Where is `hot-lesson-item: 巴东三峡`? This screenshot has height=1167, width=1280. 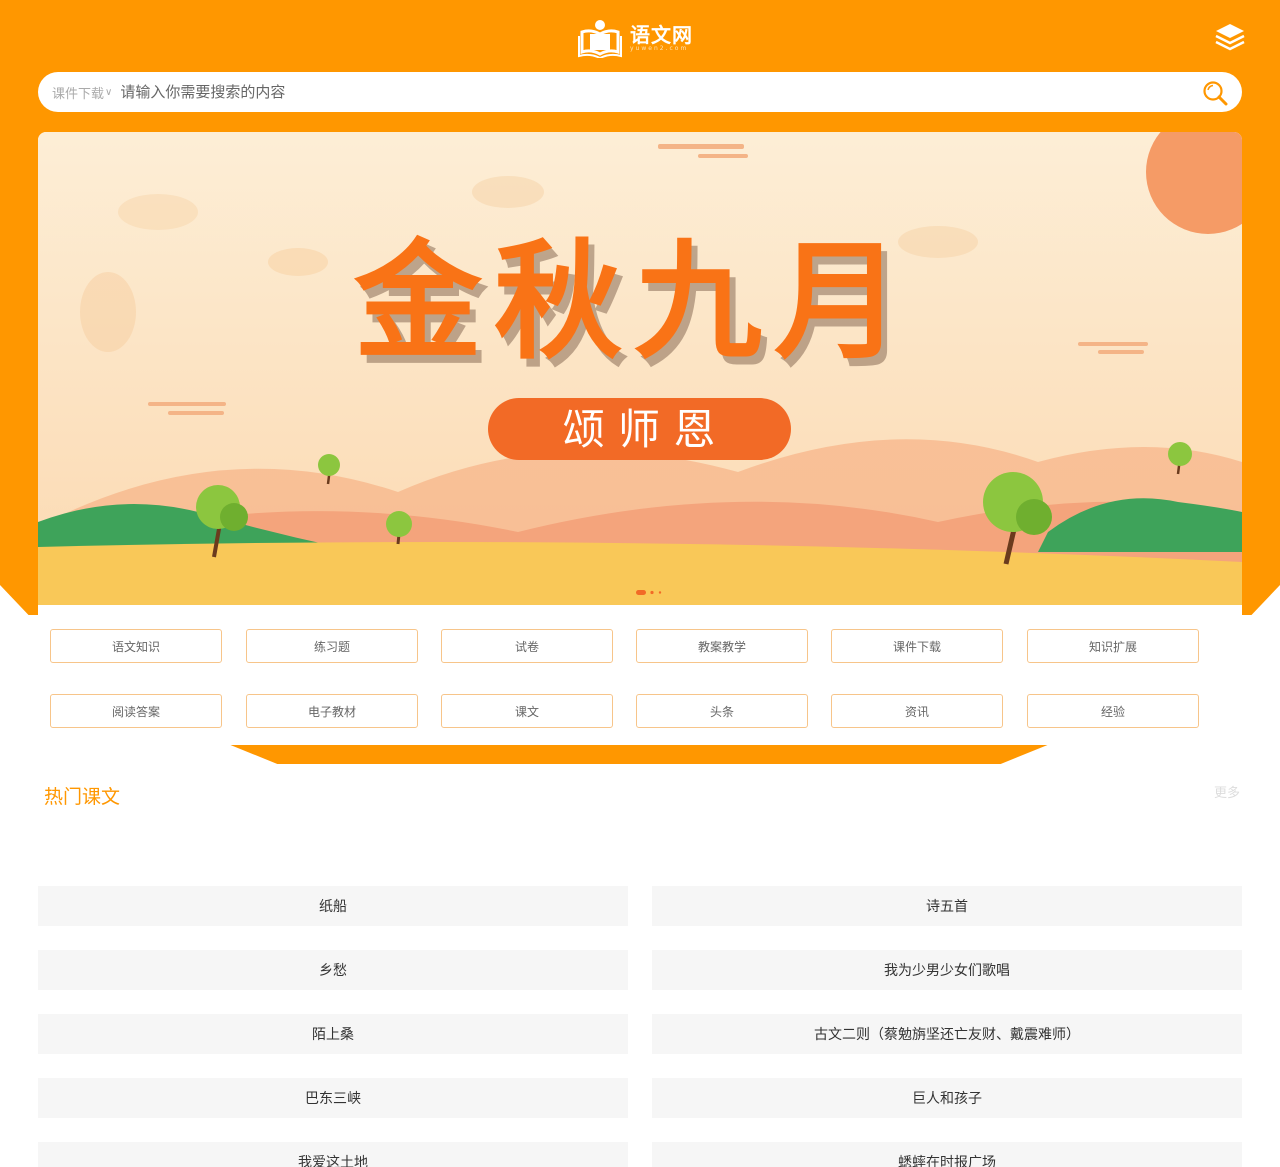
hot-lesson-item: 巴东三峡 is located at coordinates (333, 1098).